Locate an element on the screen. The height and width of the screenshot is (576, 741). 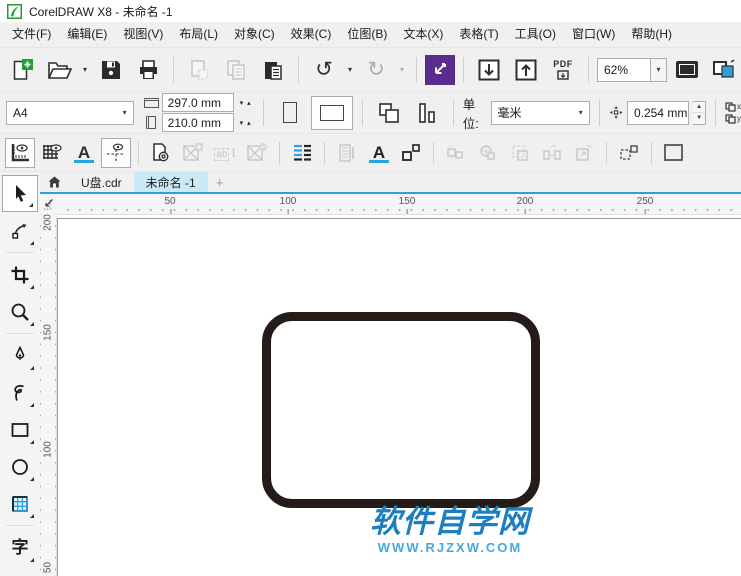
zoom-level-value: 62% is located at coordinates (616, 69).